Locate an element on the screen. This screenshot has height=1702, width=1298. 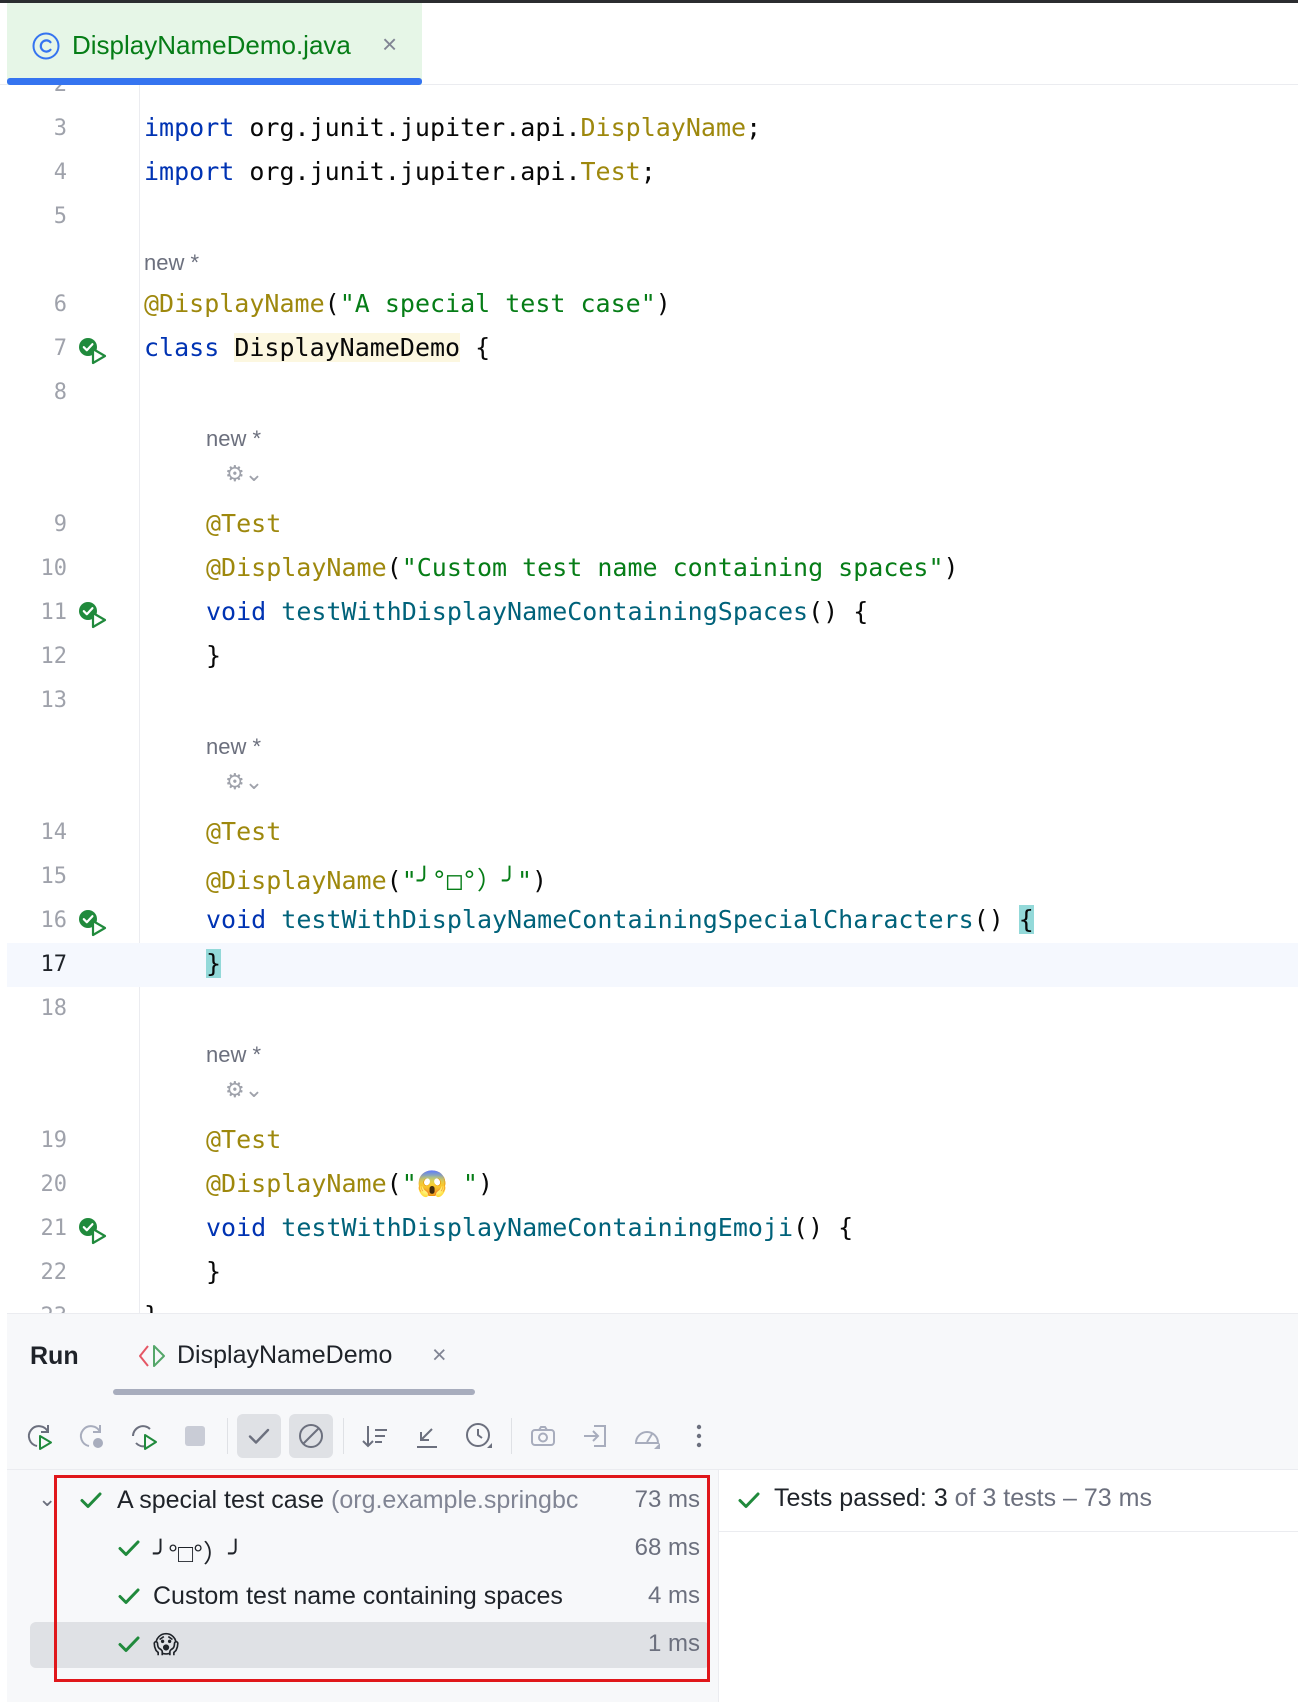
matched-brace: } is located at coordinates (214, 963).